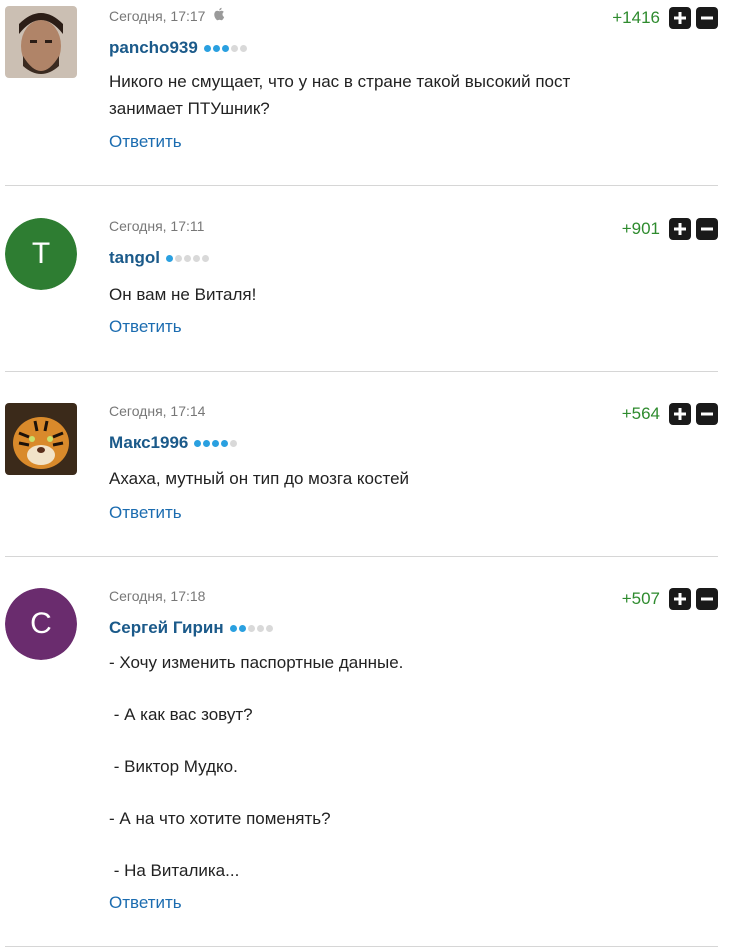 The width and height of the screenshot is (730, 952). I want to click on comment-line: занимает ПТУшник?, so click(189, 108).